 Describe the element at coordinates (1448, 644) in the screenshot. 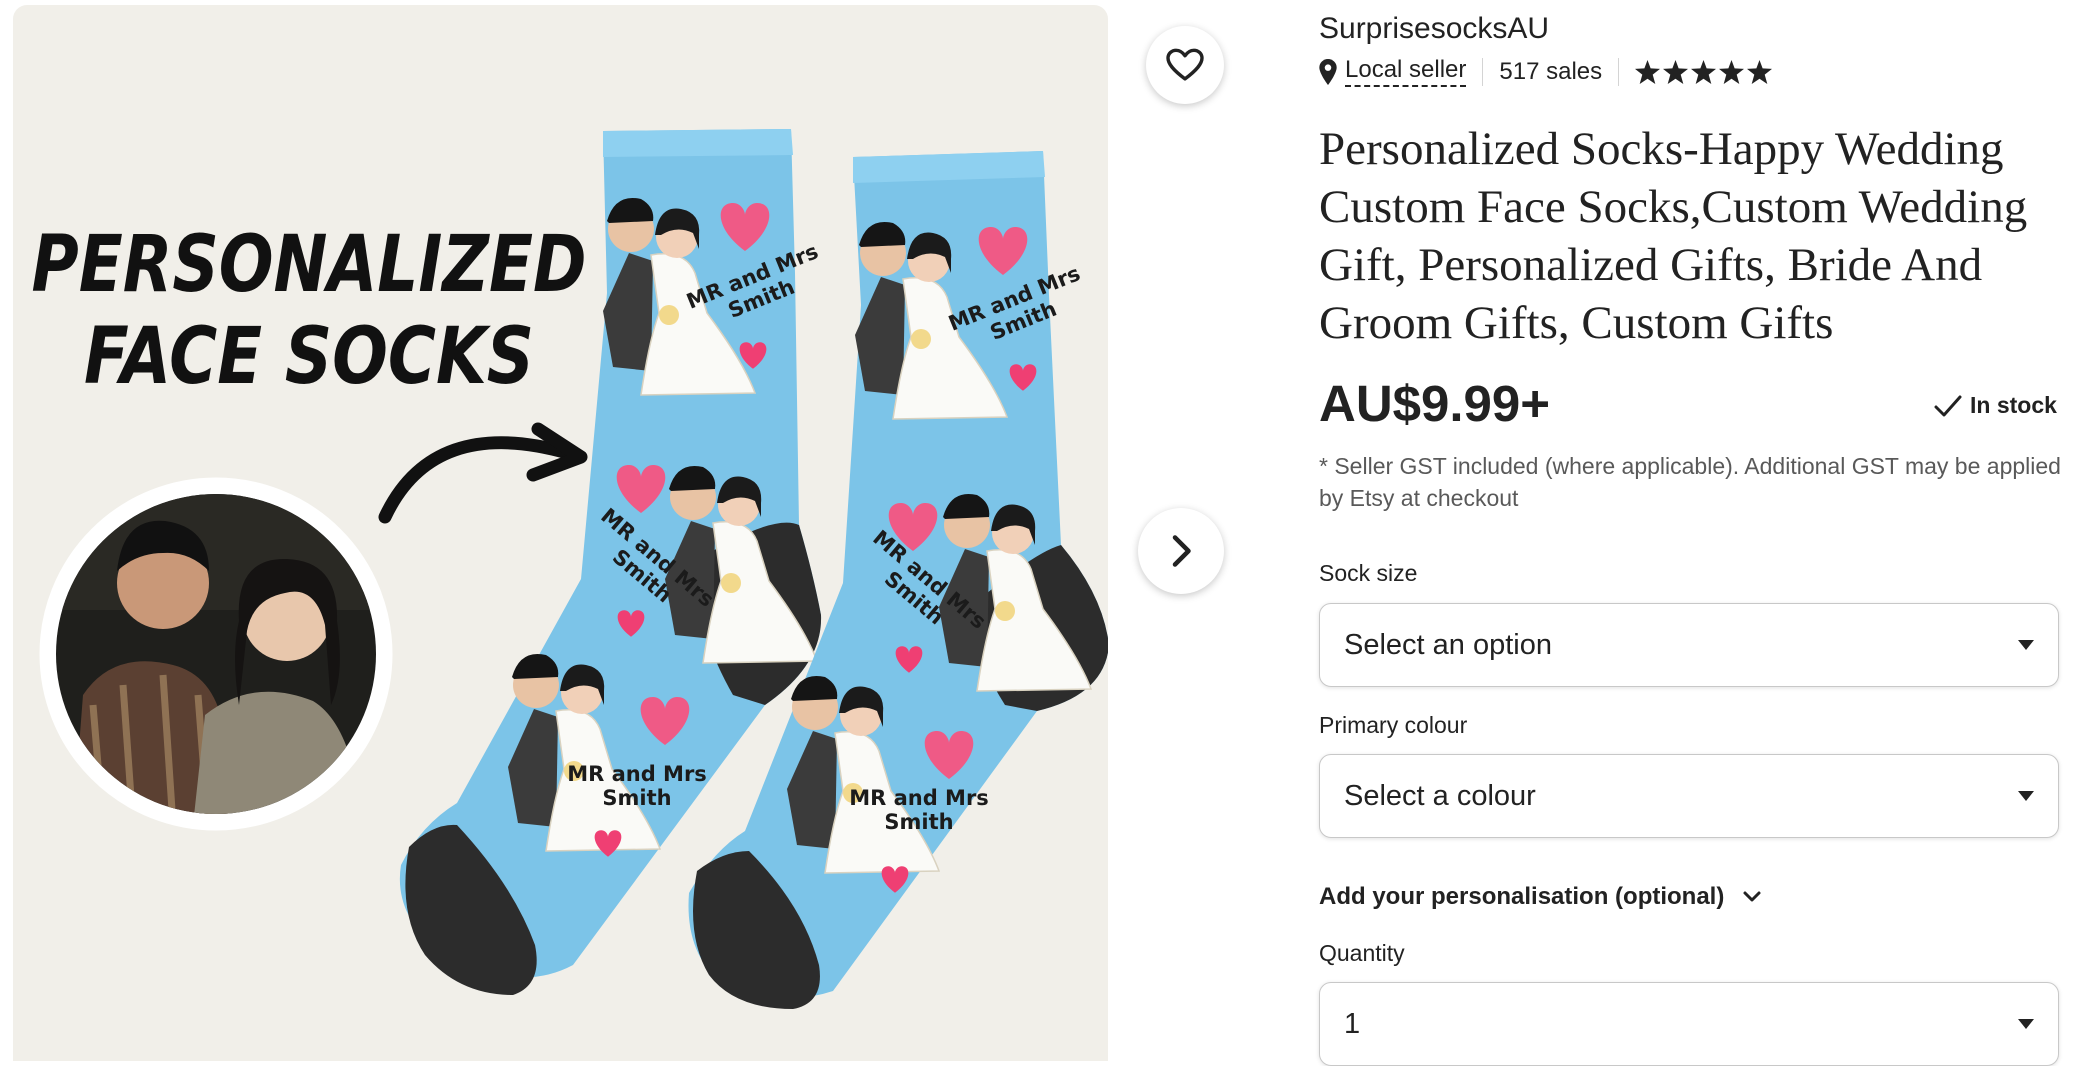

I see `sock-size-value: Select an option` at that location.